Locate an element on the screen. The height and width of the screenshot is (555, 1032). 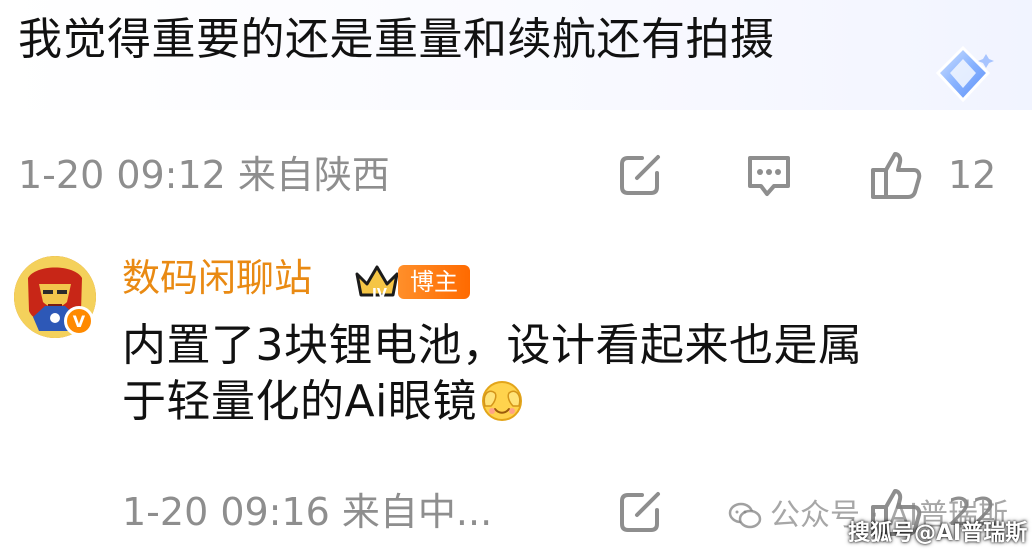
sohu-watermark: 搜狐号@AI普瑞斯 is located at coordinates (938, 533).